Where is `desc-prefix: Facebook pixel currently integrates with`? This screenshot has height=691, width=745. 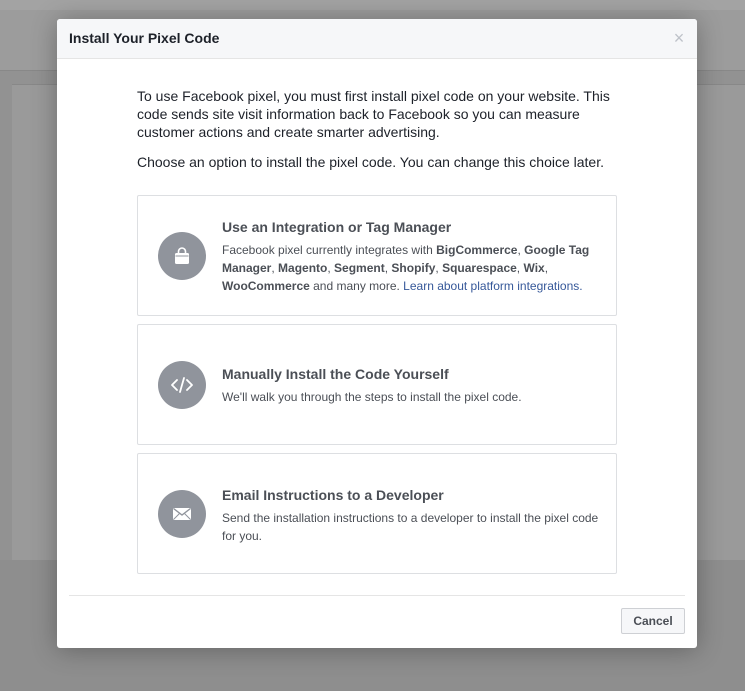
desc-prefix: Facebook pixel currently integrates with is located at coordinates (329, 250).